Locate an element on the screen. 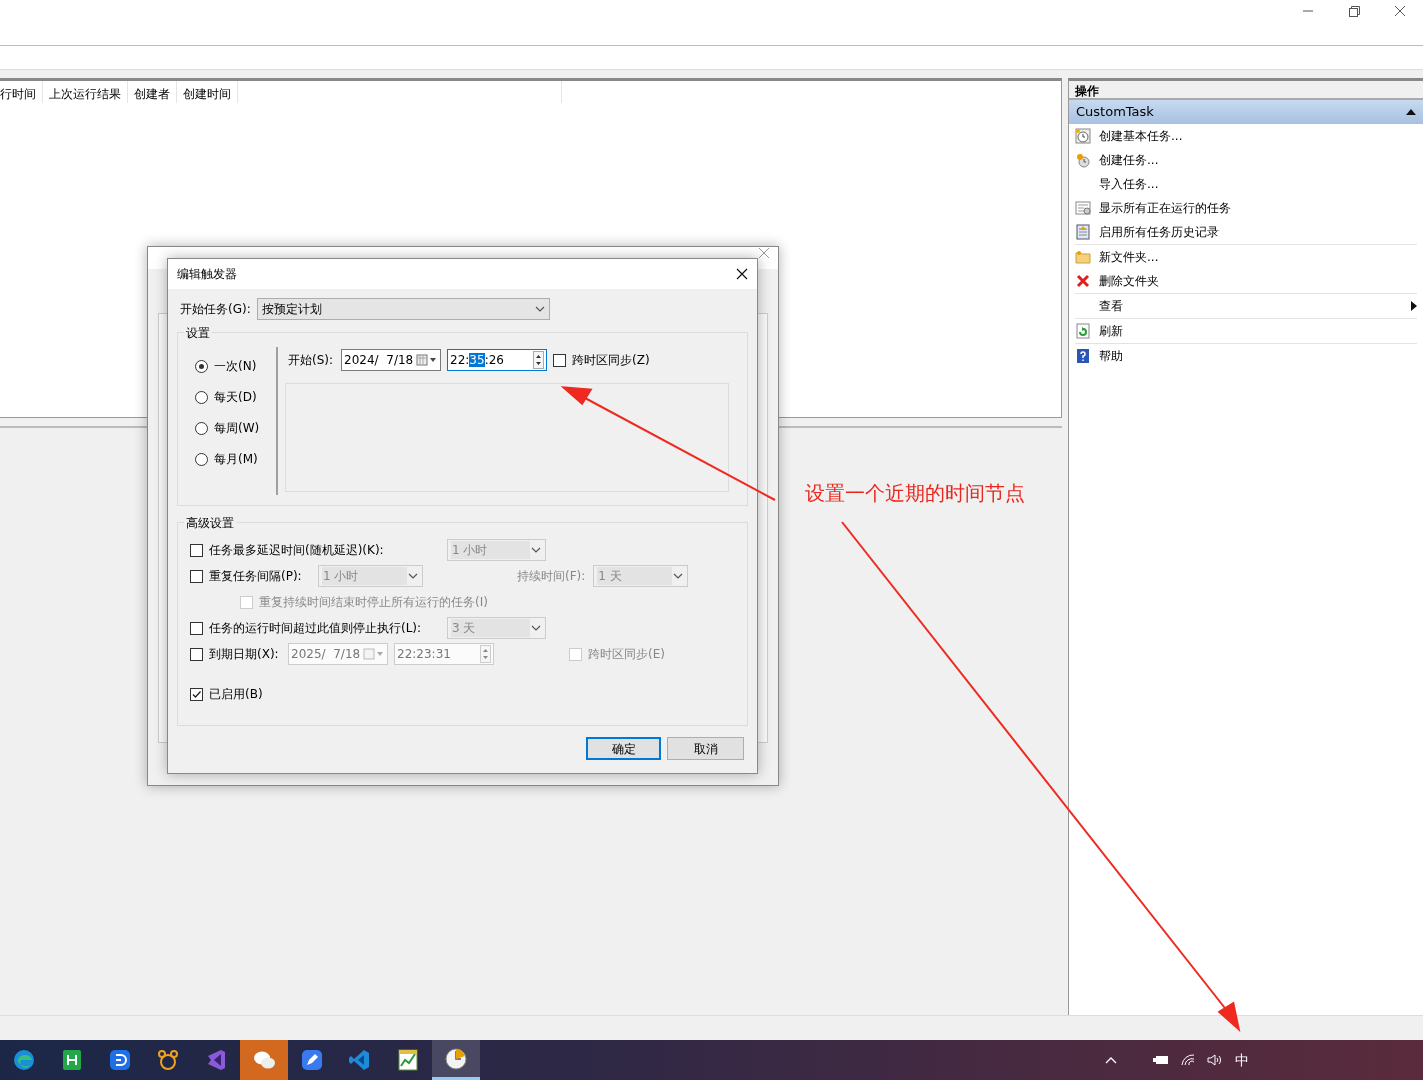  note-icon is located at coordinates (312, 1060).